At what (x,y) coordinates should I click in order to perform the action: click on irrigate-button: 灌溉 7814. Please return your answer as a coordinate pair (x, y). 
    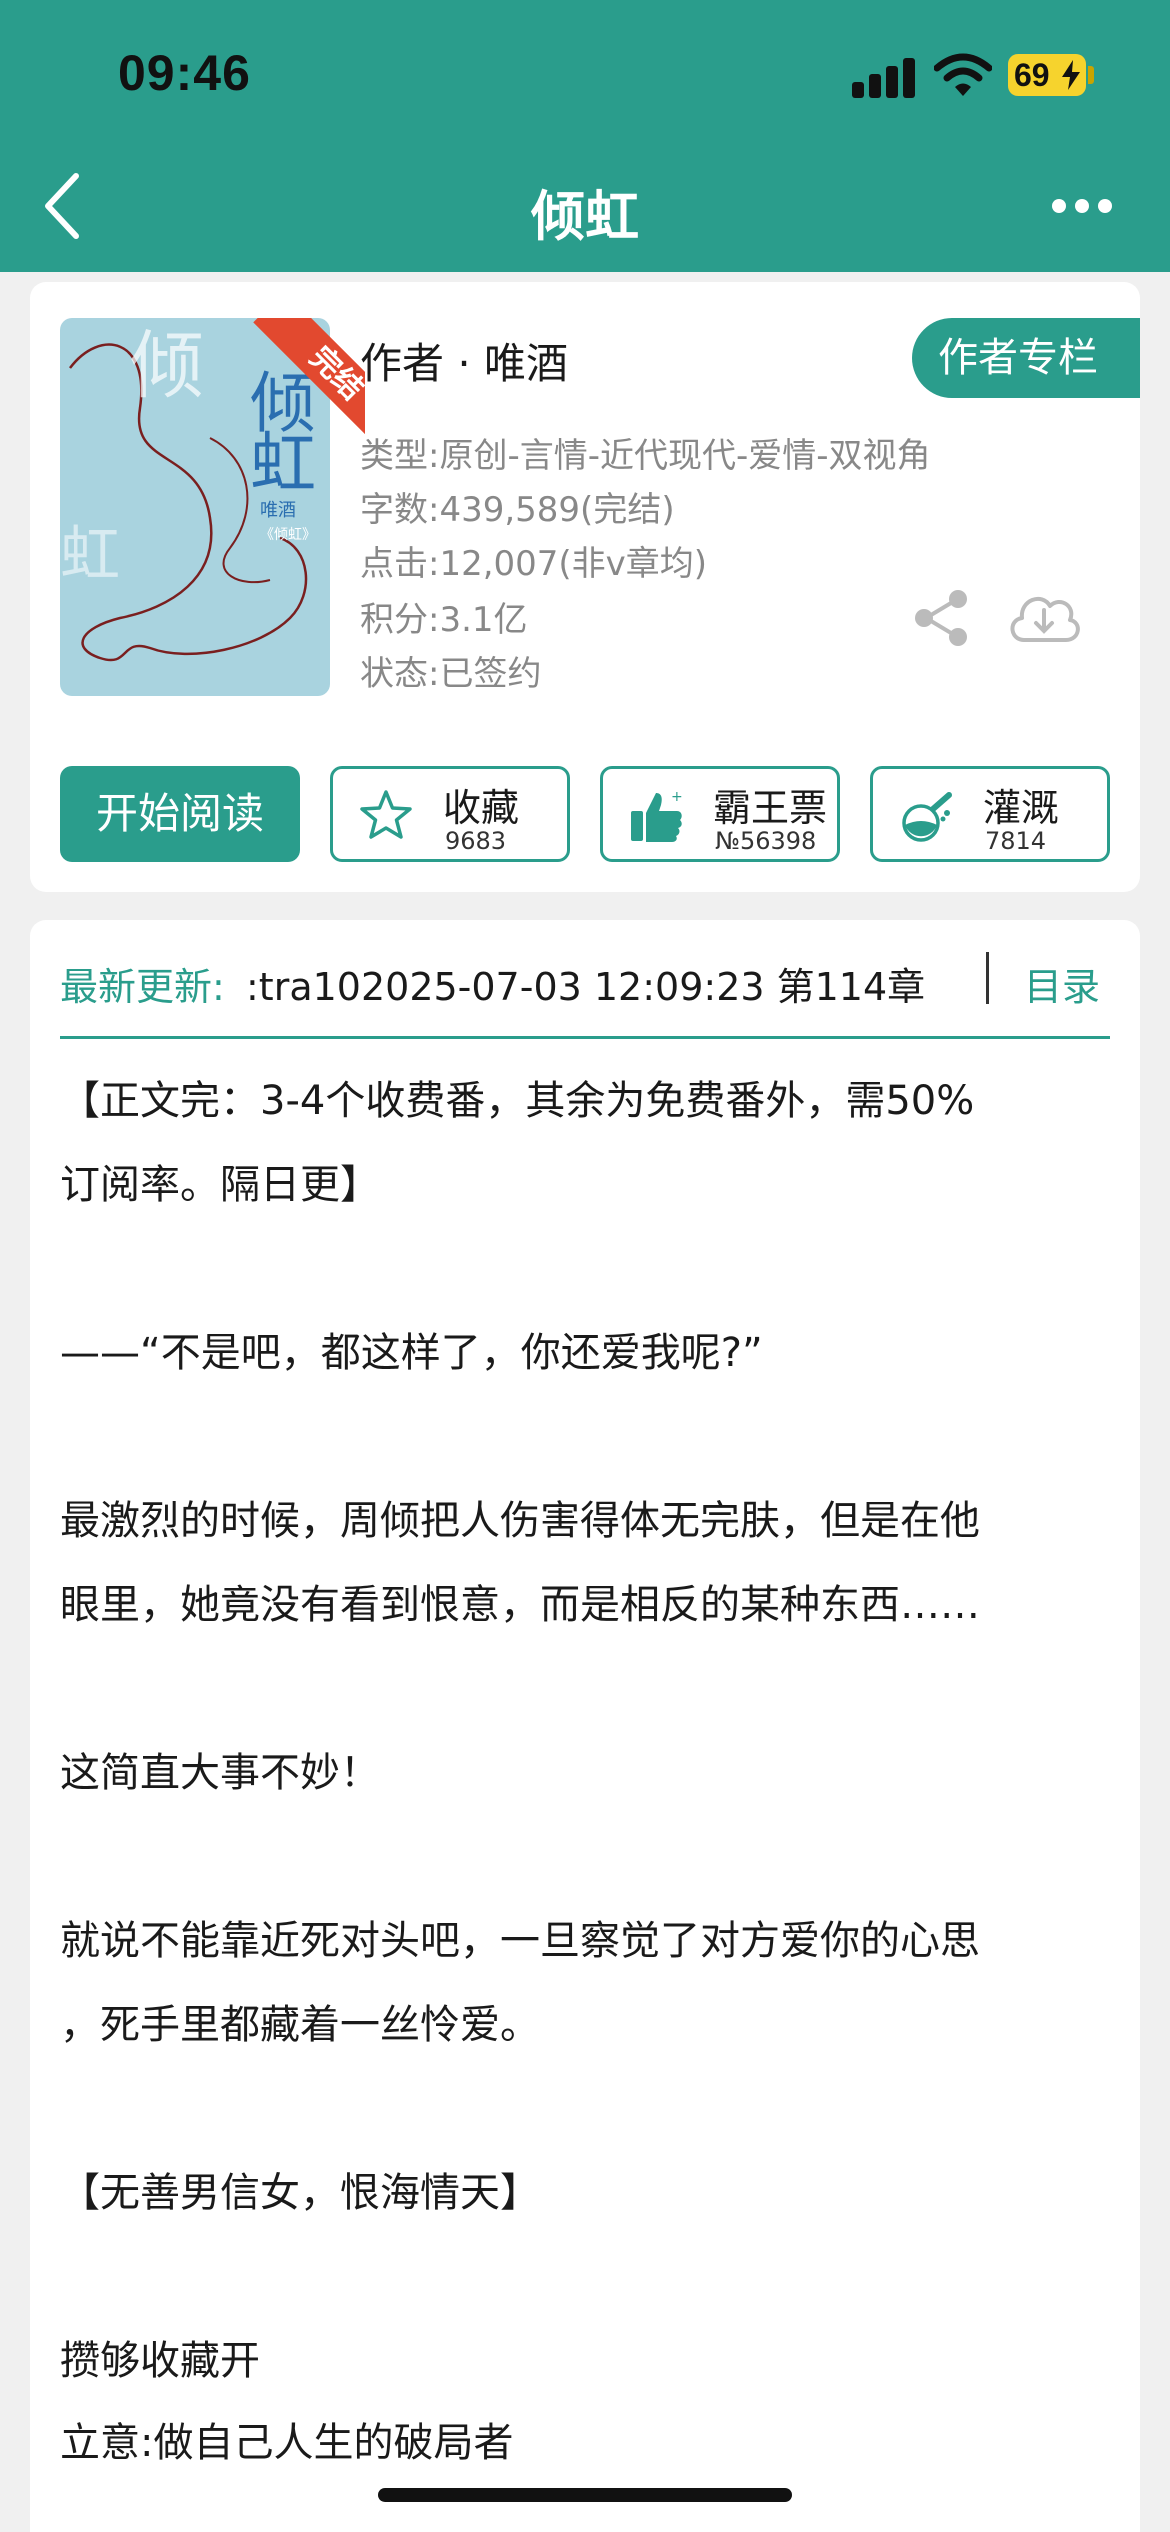
    Looking at the image, I should click on (990, 814).